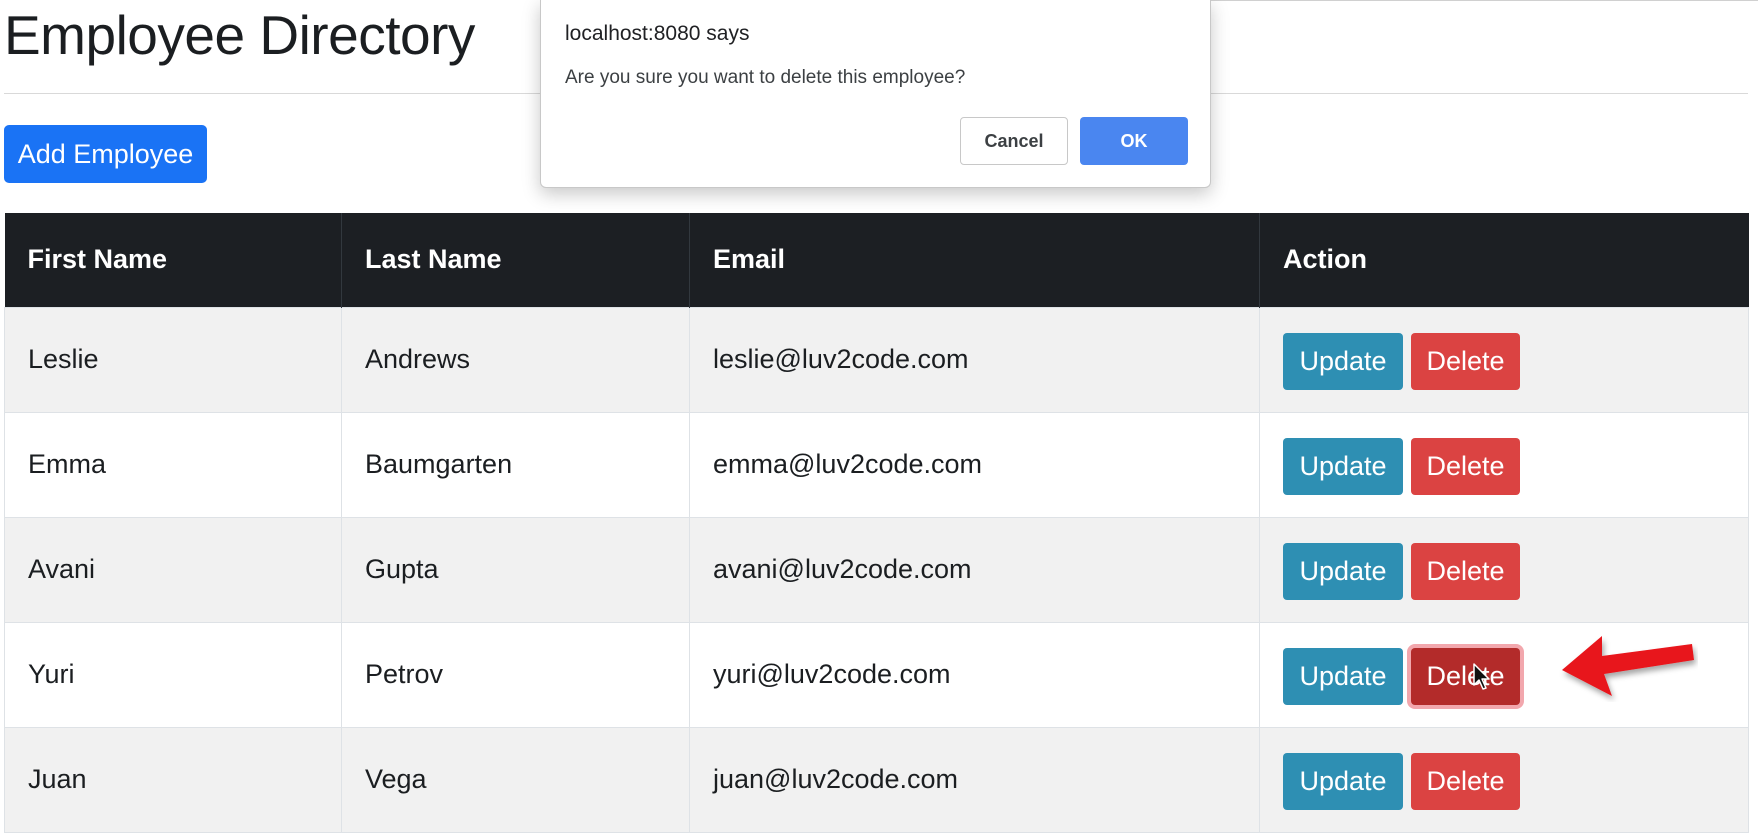 This screenshot has width=1758, height=836. Describe the element at coordinates (515, 464) in the screenshot. I see `cell-last-name: Baumgarten` at that location.